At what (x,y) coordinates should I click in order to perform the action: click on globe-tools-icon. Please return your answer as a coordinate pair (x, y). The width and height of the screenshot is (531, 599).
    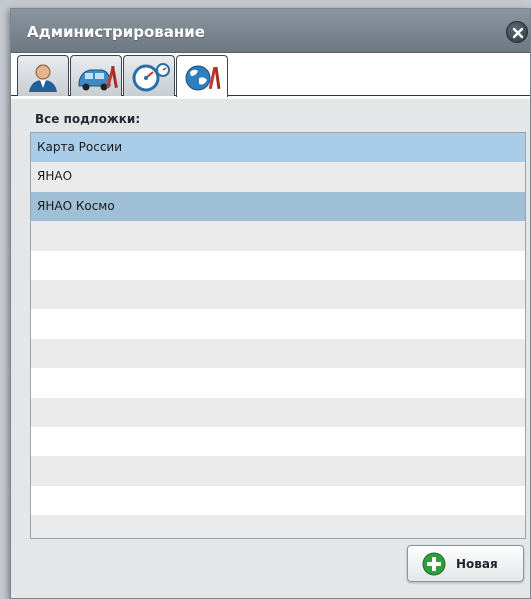
    Looking at the image, I should click on (203, 78).